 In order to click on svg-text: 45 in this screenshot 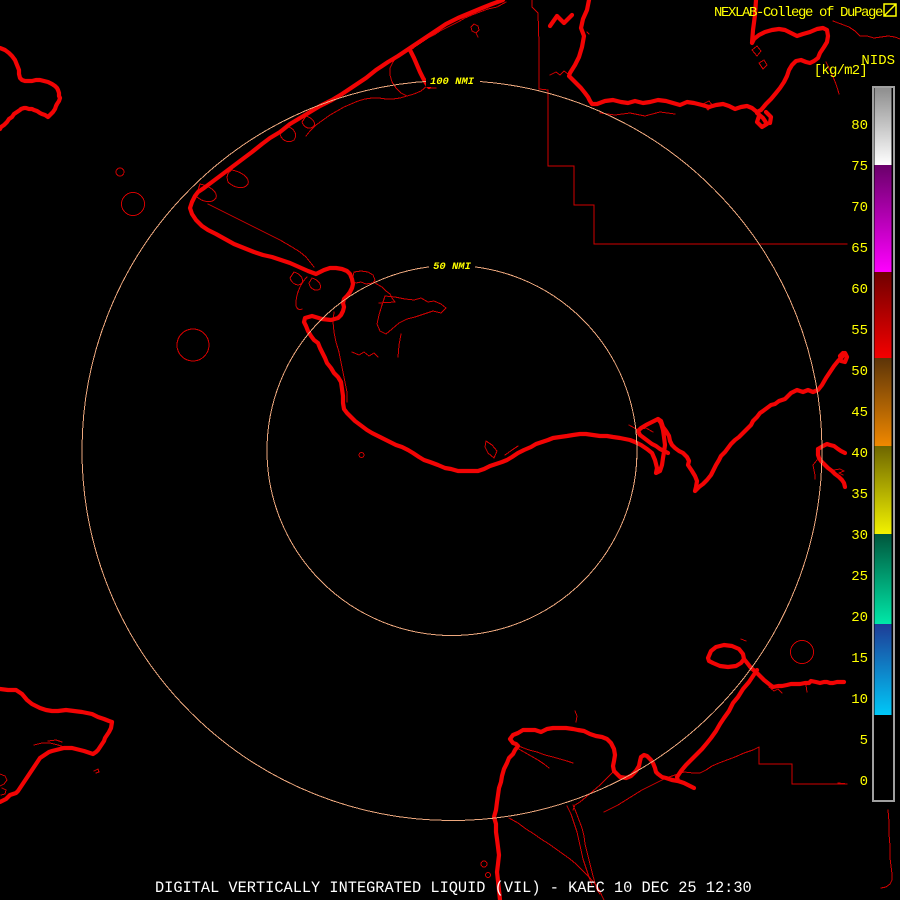, I will do `click(859, 413)`.